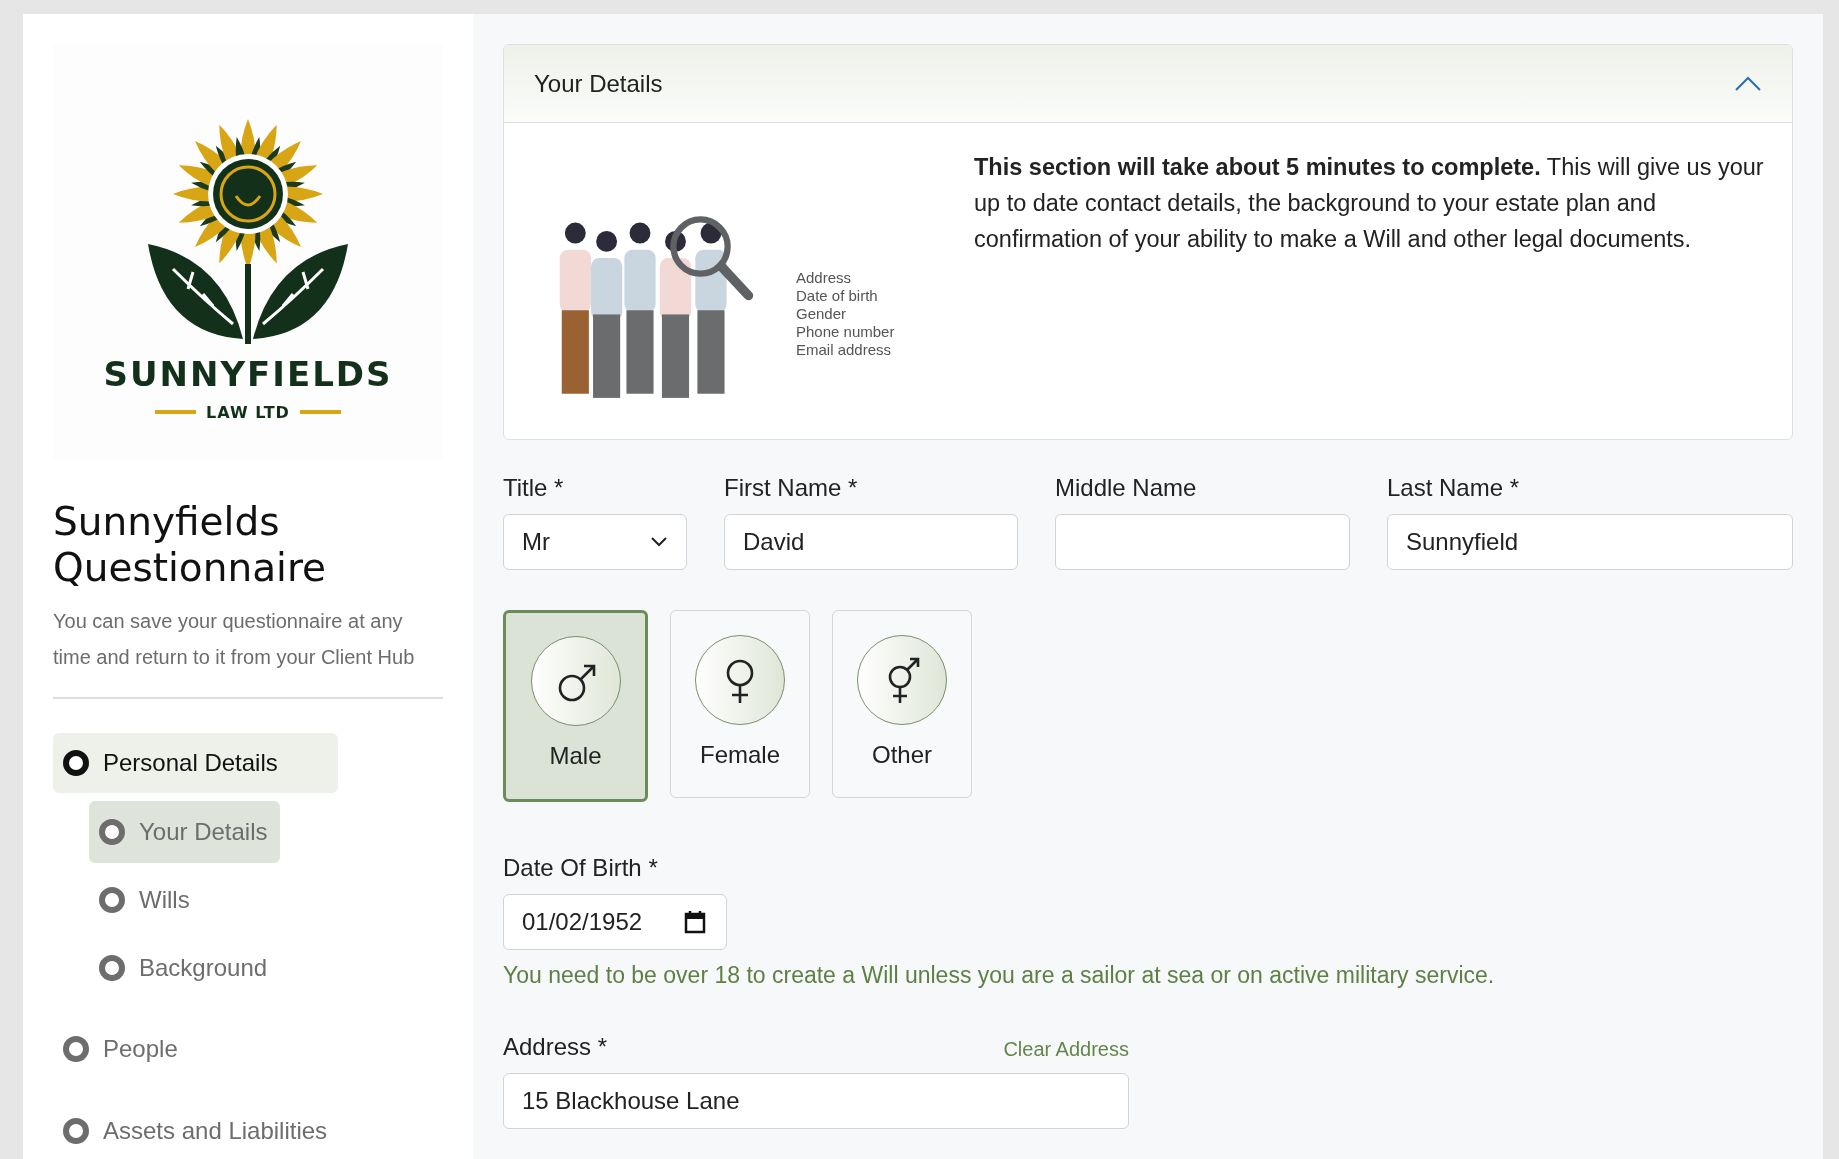  What do you see at coordinates (1454, 488) in the screenshot?
I see `field-label: Last Name *` at bounding box center [1454, 488].